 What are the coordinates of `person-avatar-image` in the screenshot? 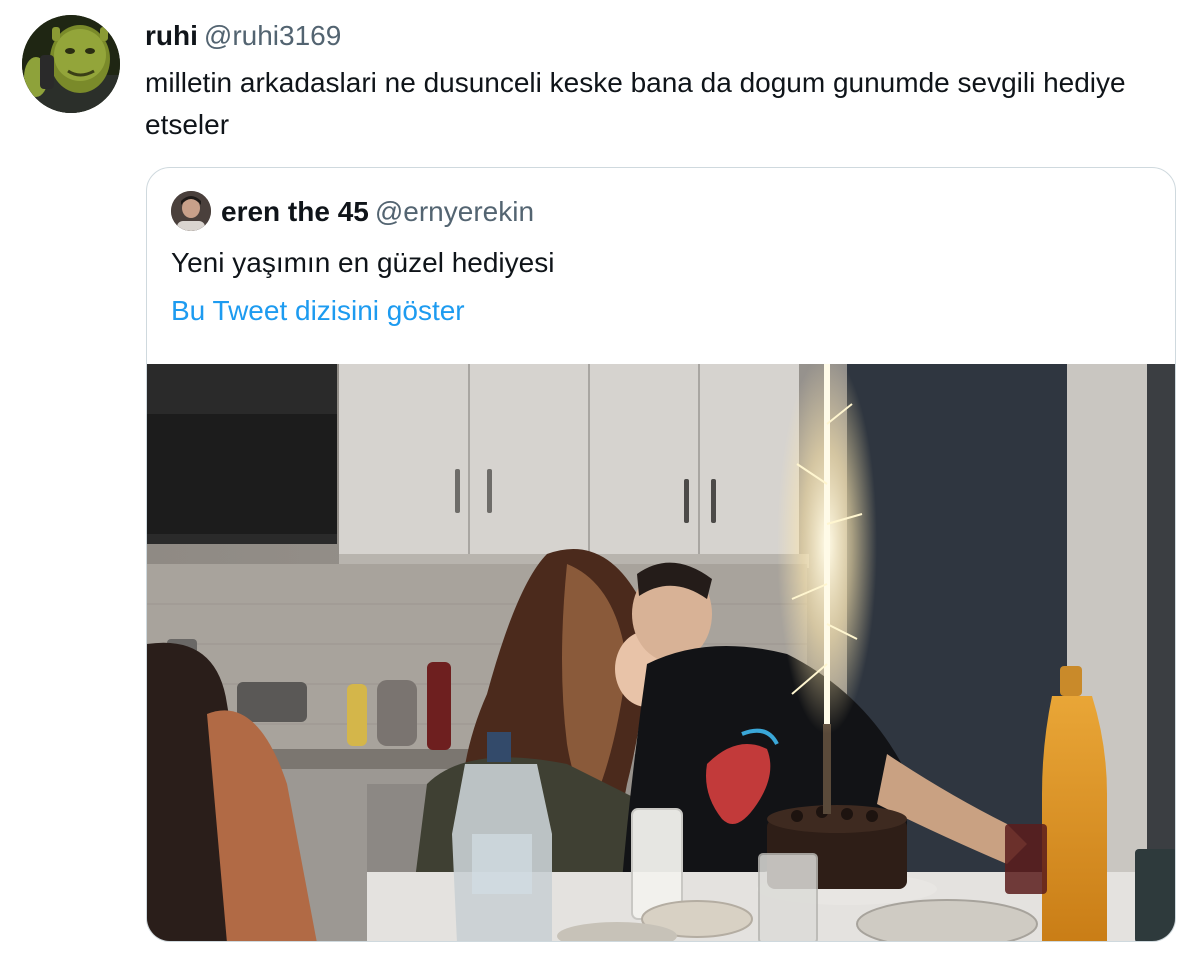 It's located at (191, 211).